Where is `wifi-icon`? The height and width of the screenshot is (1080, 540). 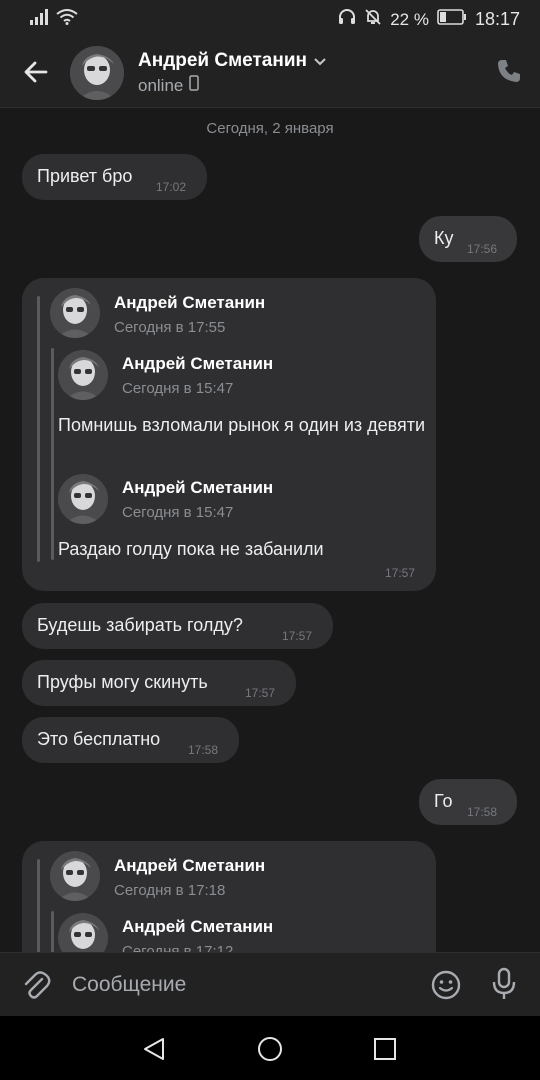
wifi-icon is located at coordinates (67, 19).